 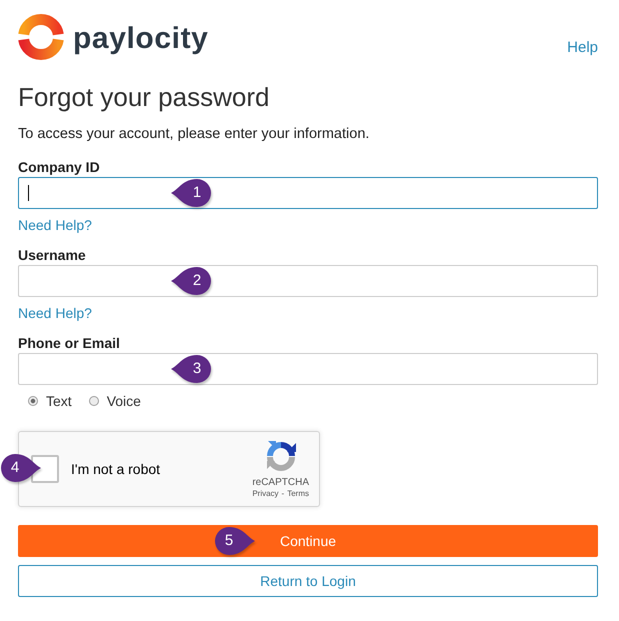 I want to click on circular-arrow-icon, so click(x=280, y=456).